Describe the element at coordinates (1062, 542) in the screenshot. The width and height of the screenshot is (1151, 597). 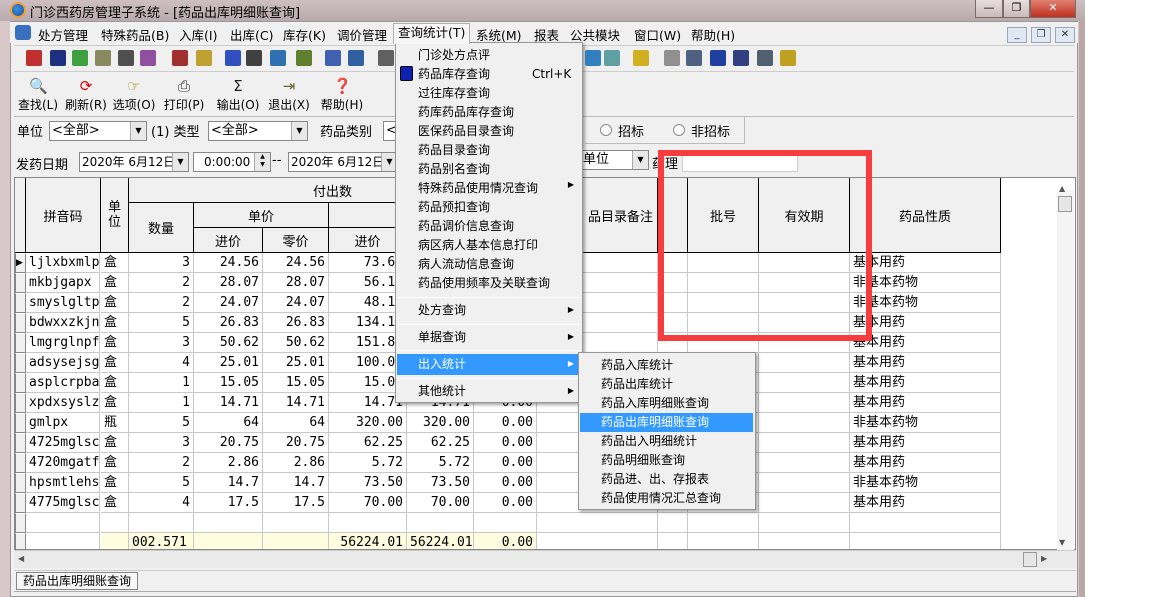
I see `scroll-down-icon: ▼` at that location.